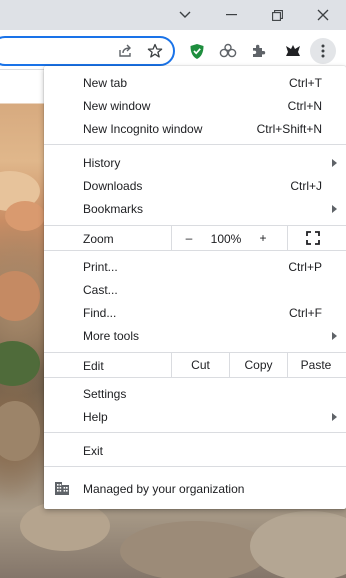 The image size is (346, 578). What do you see at coordinates (195, 335) in the screenshot?
I see `menu-item-more-tools: More tools` at bounding box center [195, 335].